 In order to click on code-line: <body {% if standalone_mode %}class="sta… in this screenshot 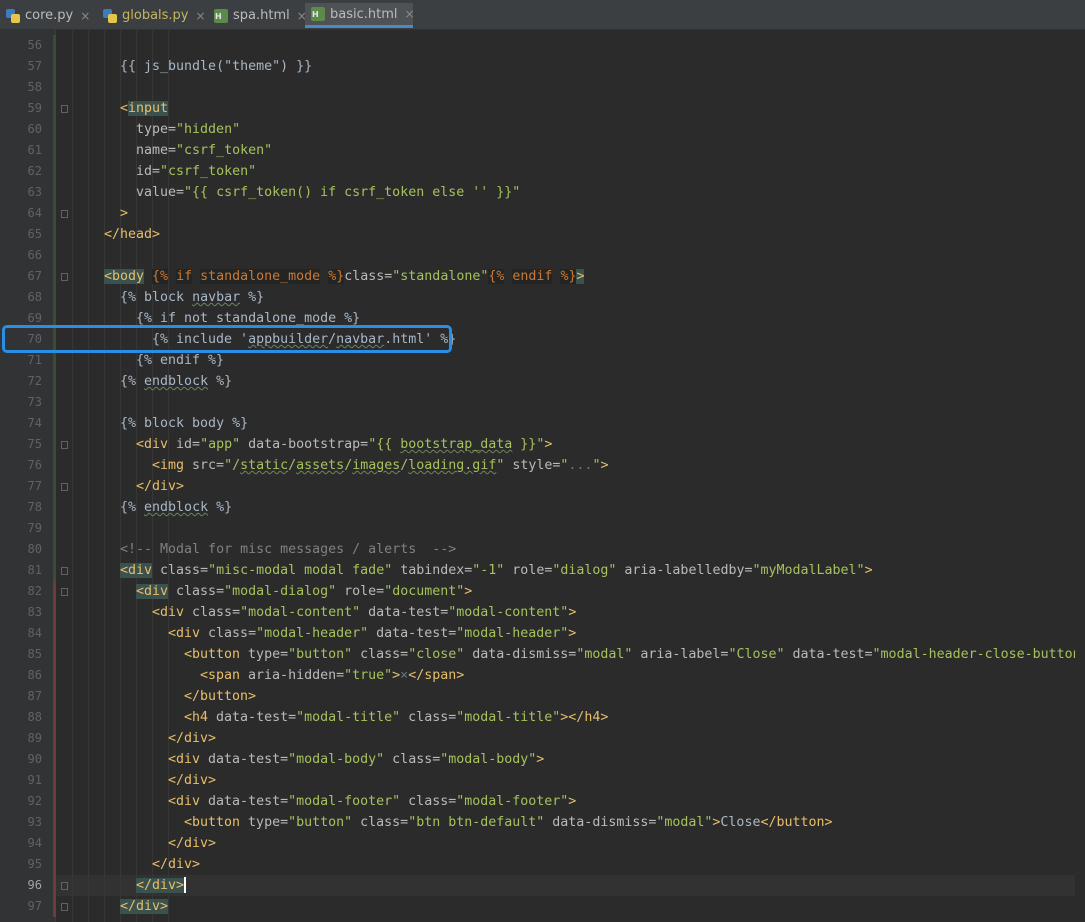, I will do `click(570, 276)`.